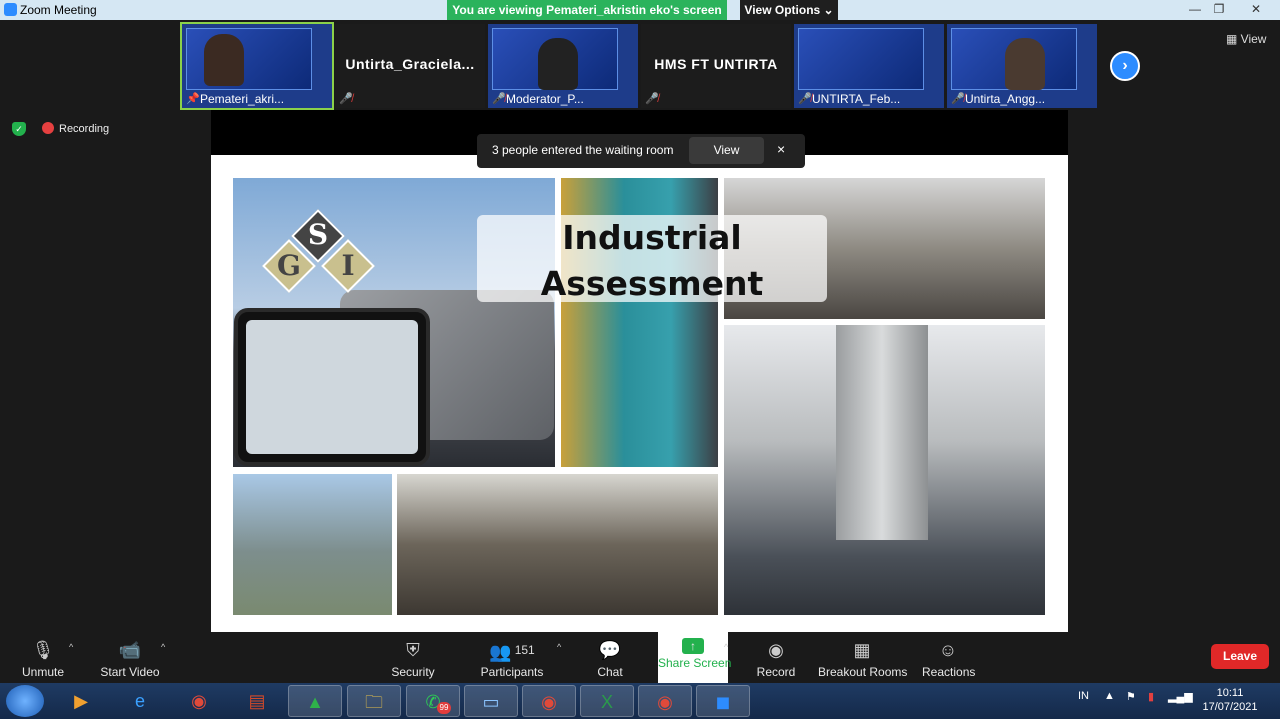  I want to click on share-screen-icon: ↑, so click(693, 646).